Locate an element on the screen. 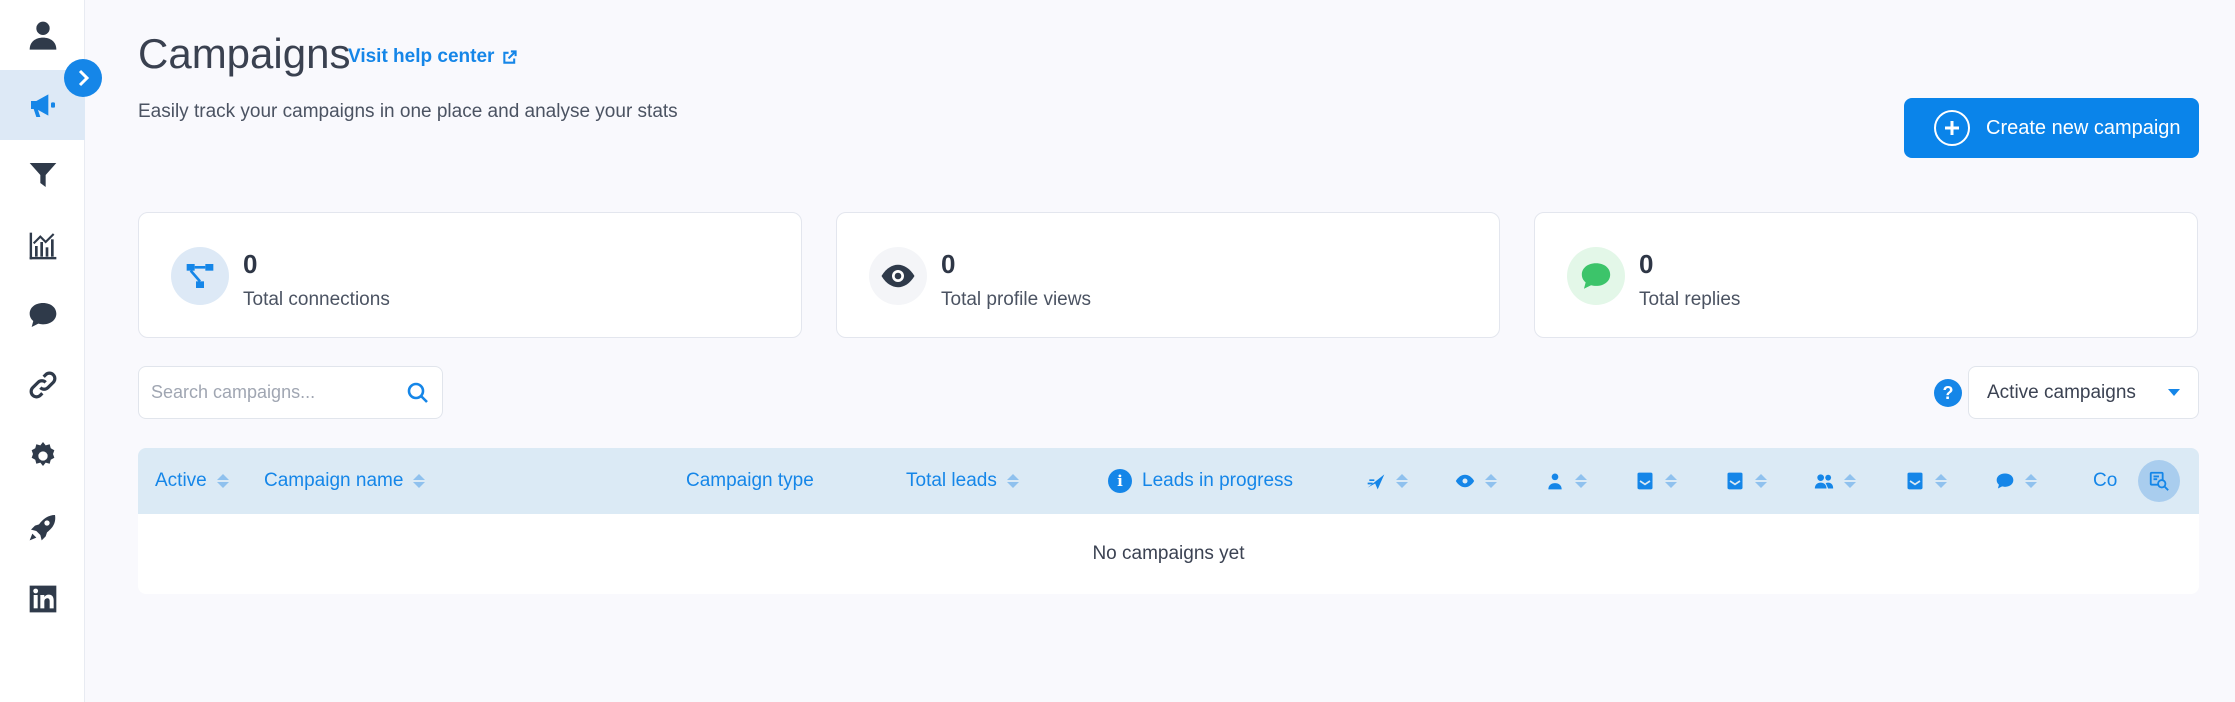  rocket-icon is located at coordinates (42, 528).